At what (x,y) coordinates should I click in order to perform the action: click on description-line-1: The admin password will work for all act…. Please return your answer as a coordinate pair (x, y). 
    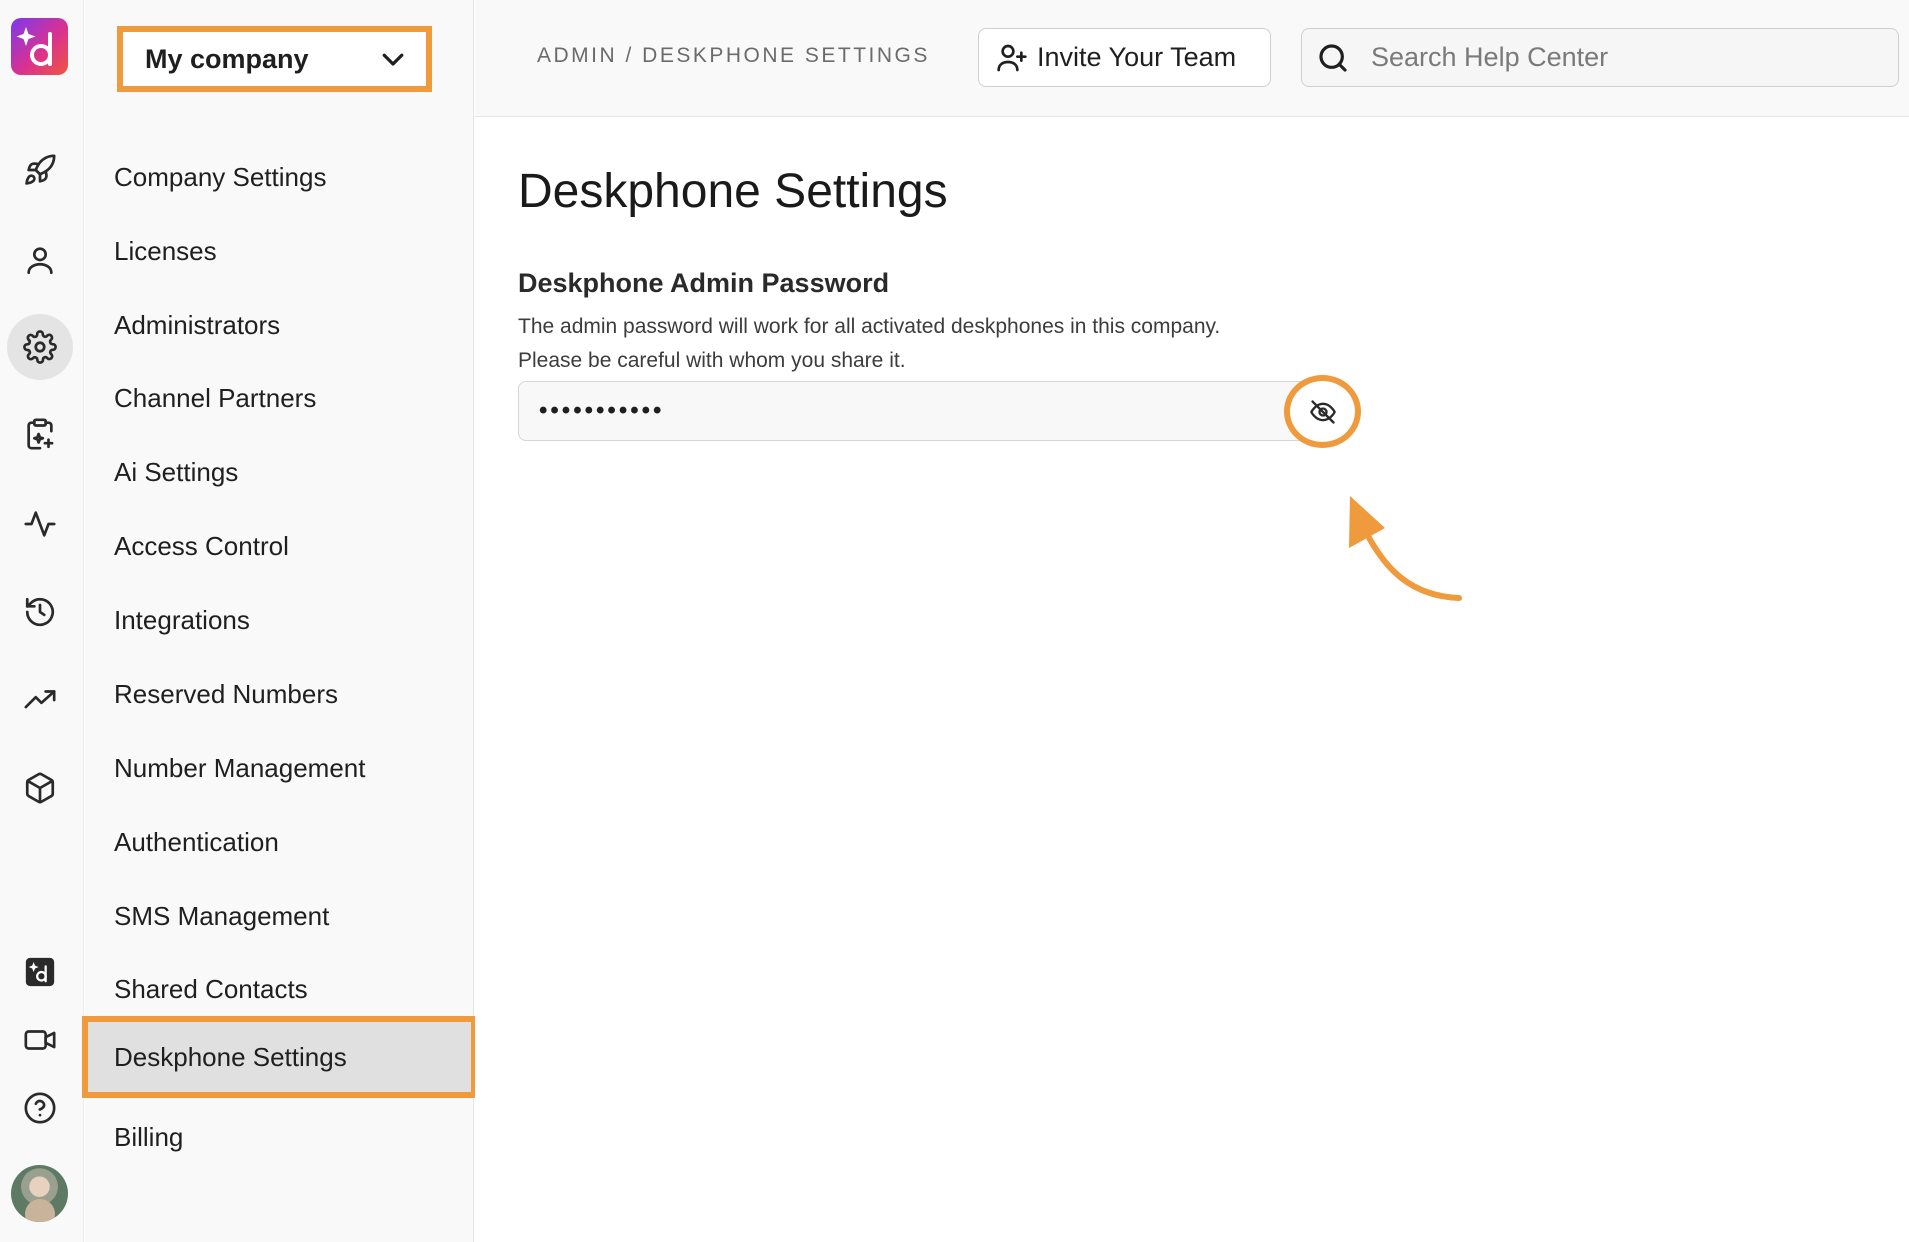
    Looking at the image, I should click on (869, 326).